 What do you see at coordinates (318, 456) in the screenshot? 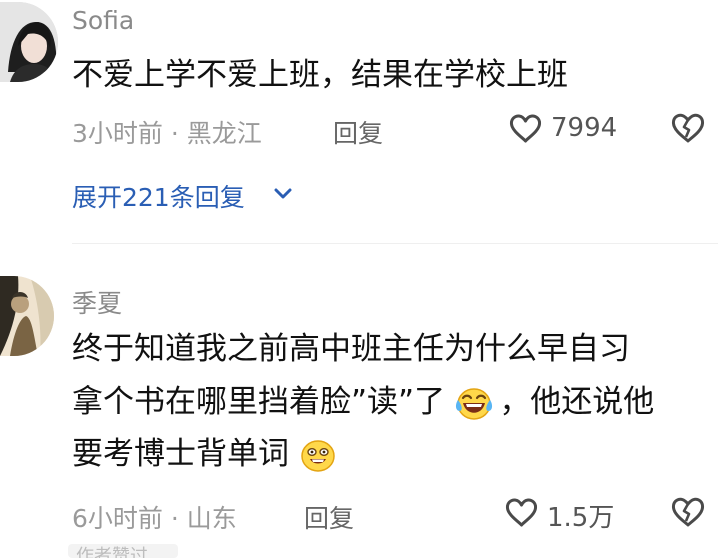
I see `grinning-emoji` at bounding box center [318, 456].